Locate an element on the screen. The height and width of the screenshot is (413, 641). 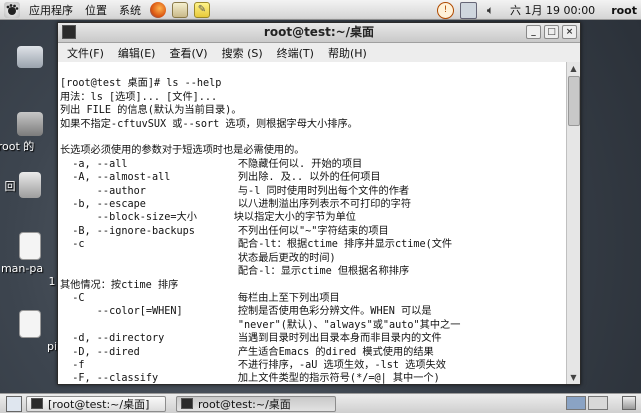
desktop-icon-pi: pi is located at coordinates (30, 331).